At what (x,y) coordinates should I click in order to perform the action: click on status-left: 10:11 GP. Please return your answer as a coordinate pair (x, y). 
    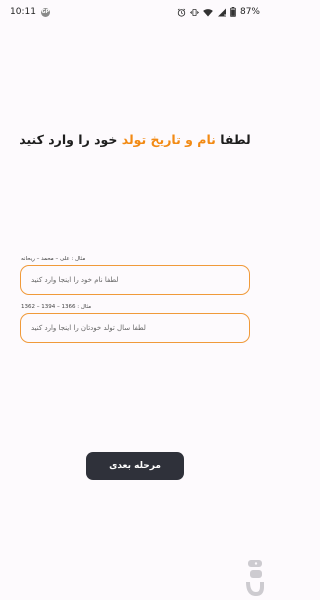
    Looking at the image, I should click on (30, 12).